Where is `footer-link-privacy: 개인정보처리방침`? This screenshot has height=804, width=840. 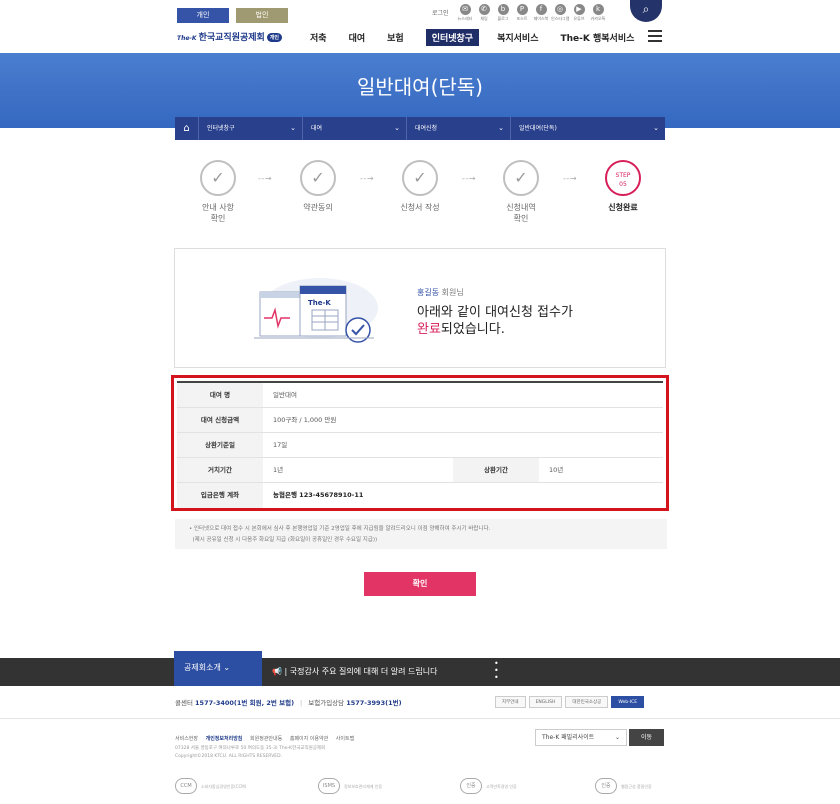 footer-link-privacy: 개인정보처리방침 is located at coordinates (224, 739).